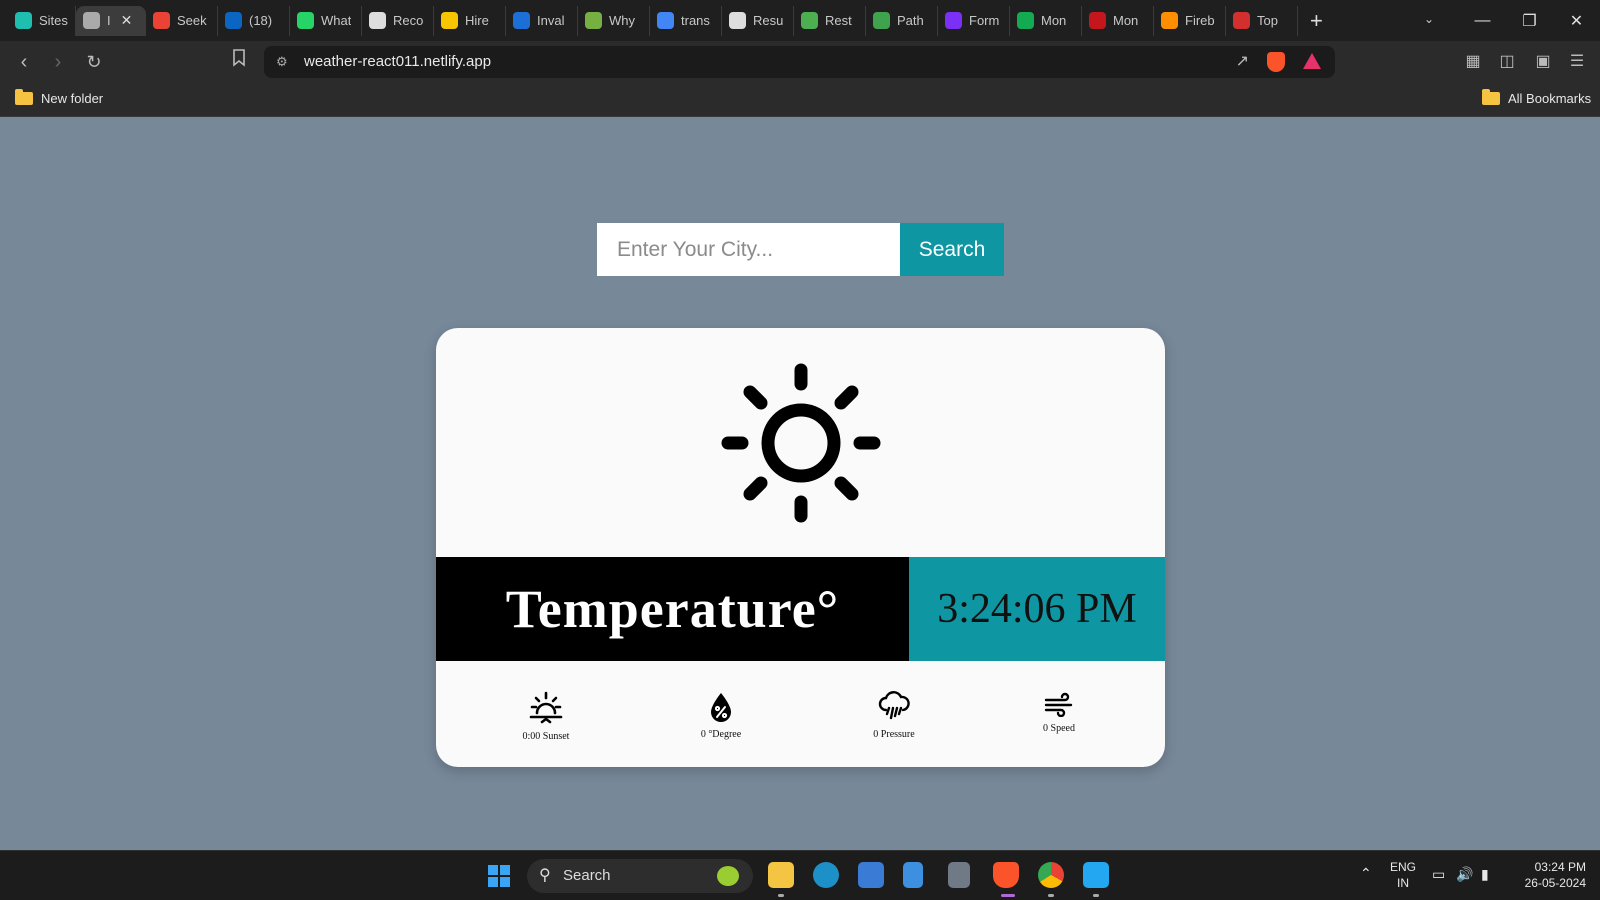 The image size is (1600, 900). I want to click on browser-tab: Resu, so click(758, 20).